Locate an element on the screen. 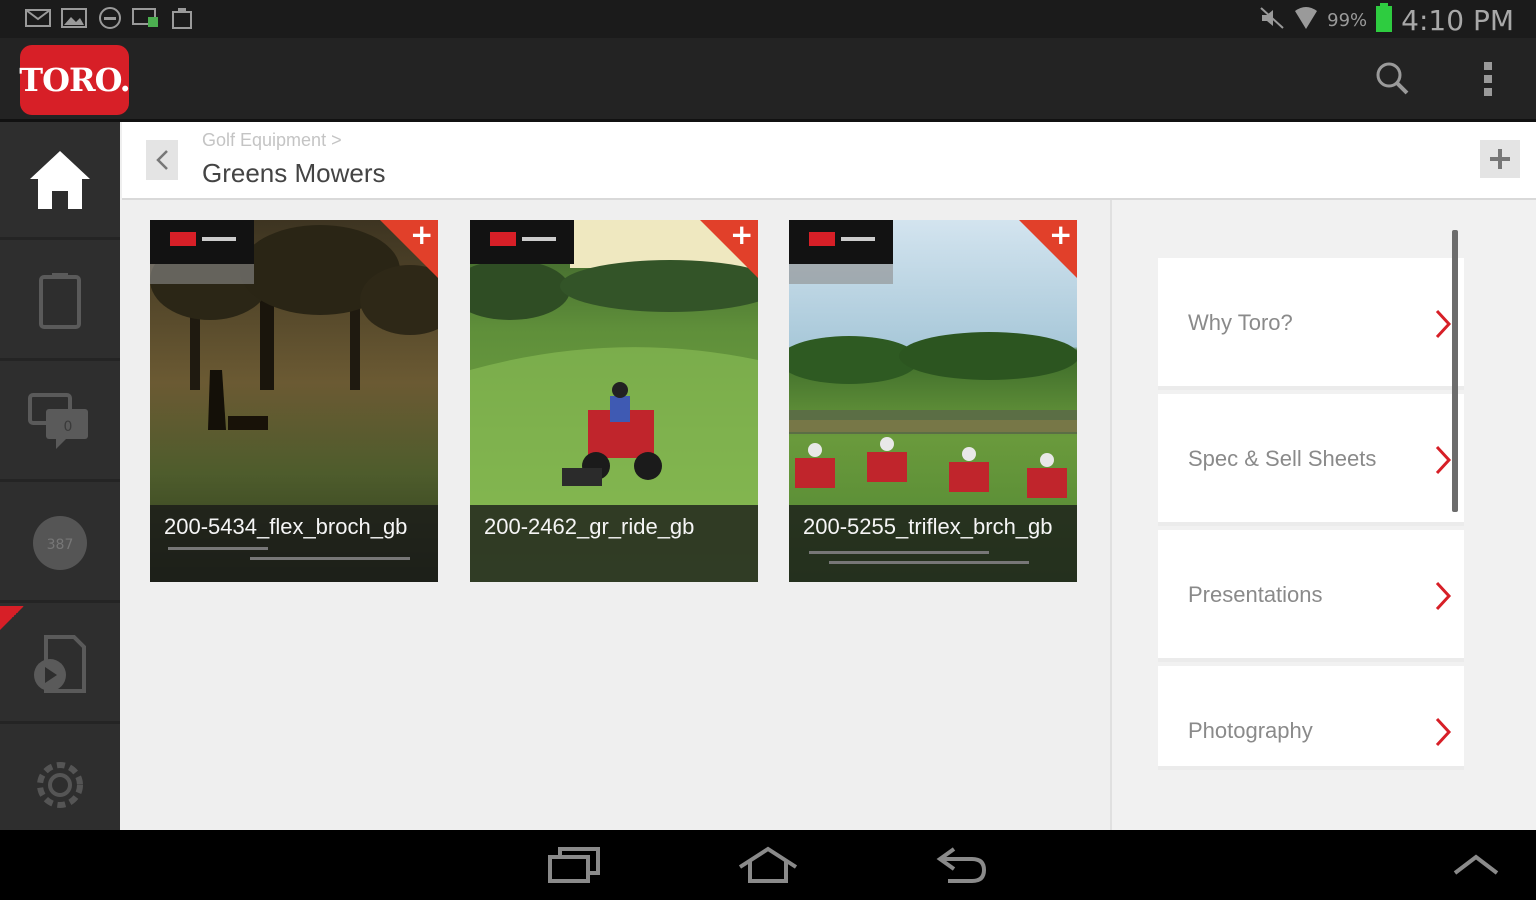 The width and height of the screenshot is (1536, 900). overflow-menu-button is located at coordinates (1488, 79).